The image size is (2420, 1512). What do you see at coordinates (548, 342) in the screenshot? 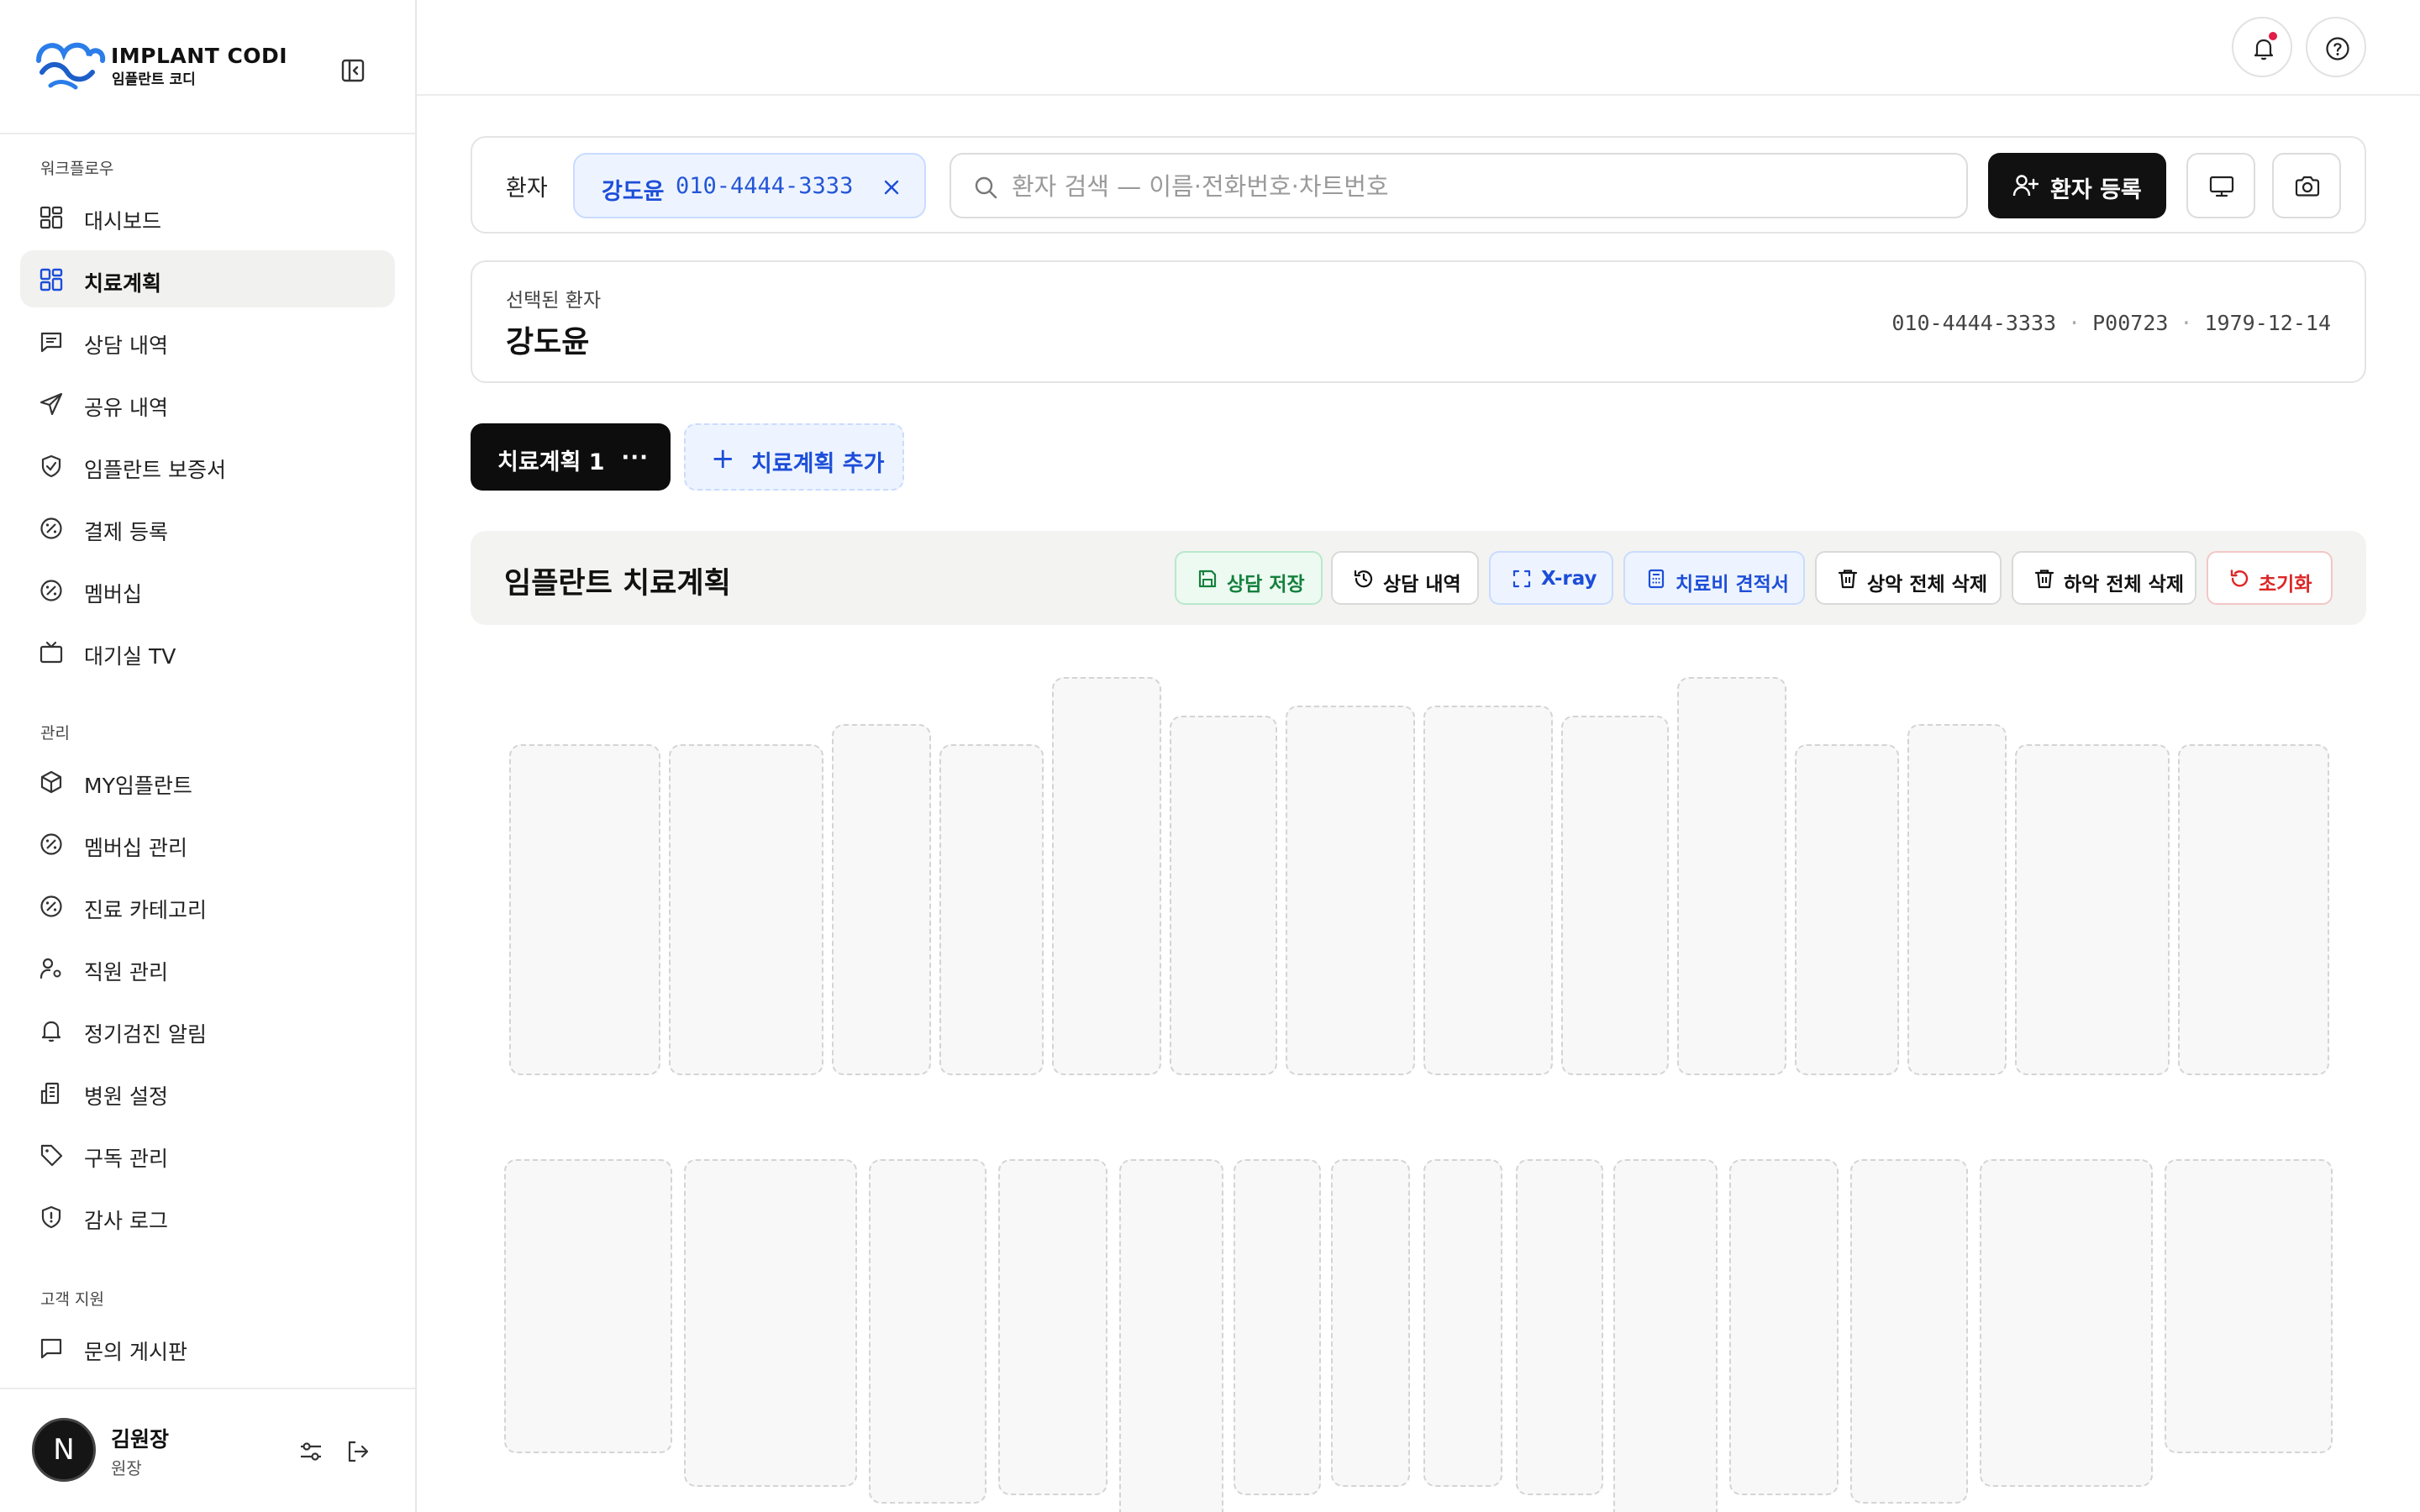
I see `selected-patient-name: 강도윤` at bounding box center [548, 342].